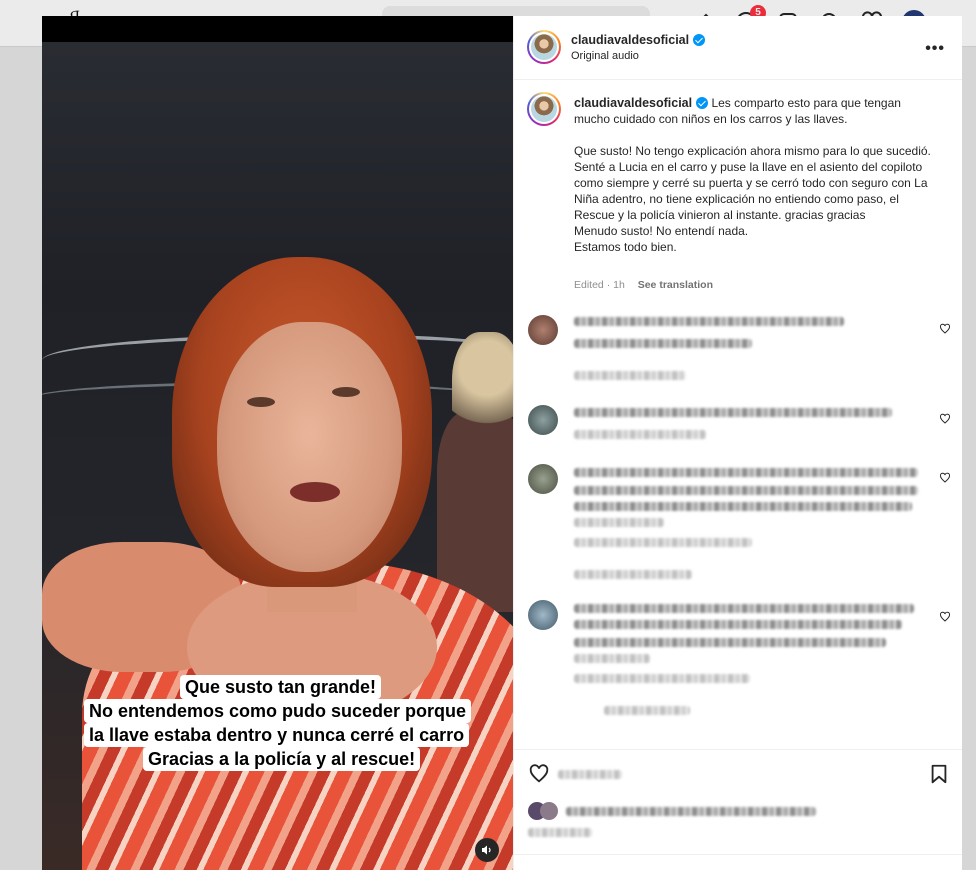 Image resolution: width=976 pixels, height=870 pixels. What do you see at coordinates (315, 492) in the screenshot?
I see `mouth` at bounding box center [315, 492].